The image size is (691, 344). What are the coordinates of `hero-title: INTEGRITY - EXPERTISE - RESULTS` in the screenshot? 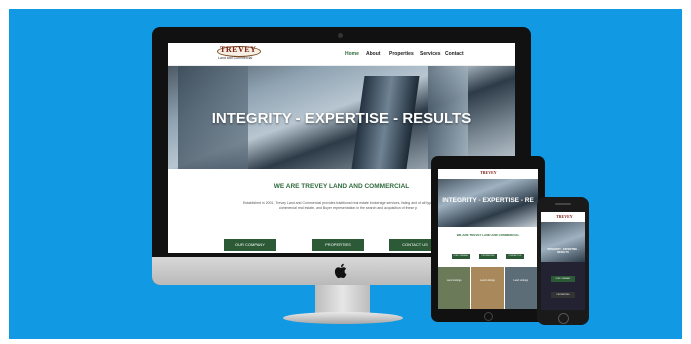 It's located at (341, 118).